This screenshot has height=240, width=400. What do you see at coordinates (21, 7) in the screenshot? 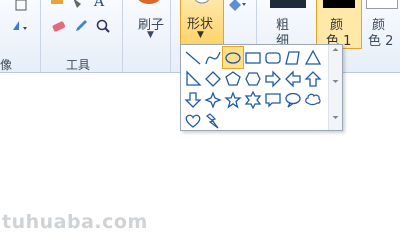
I see `resize-icon` at bounding box center [21, 7].